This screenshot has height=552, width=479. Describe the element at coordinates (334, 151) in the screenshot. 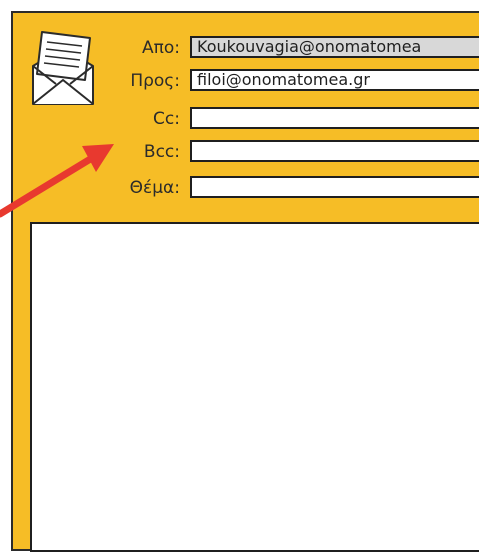

I see `bcc-field` at that location.